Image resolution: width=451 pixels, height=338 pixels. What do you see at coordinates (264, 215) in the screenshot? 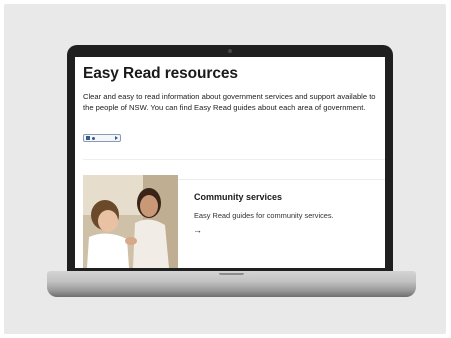
I see `card-description: Easy Read guides for community services.` at bounding box center [264, 215].